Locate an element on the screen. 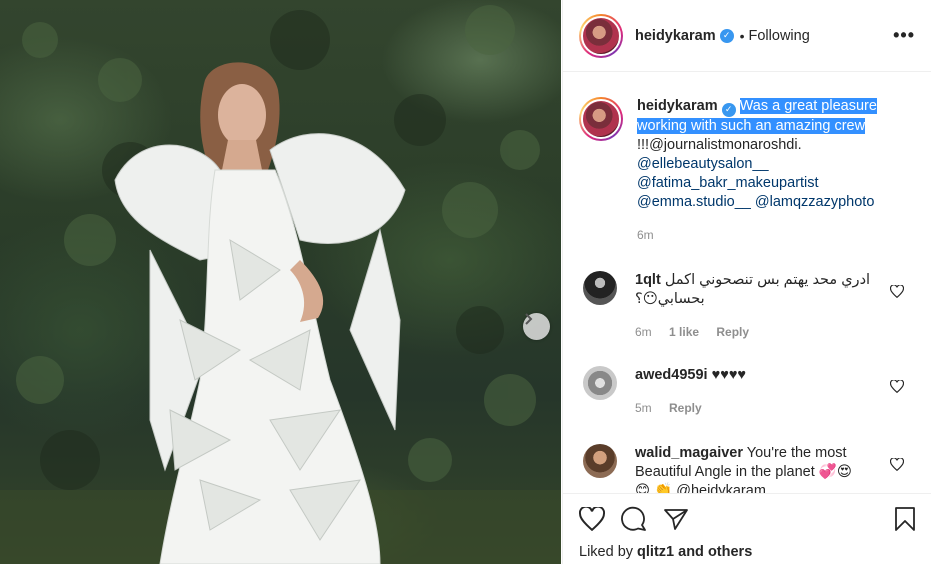 The image size is (931, 564). caption-username: heidykaram is located at coordinates (677, 106).